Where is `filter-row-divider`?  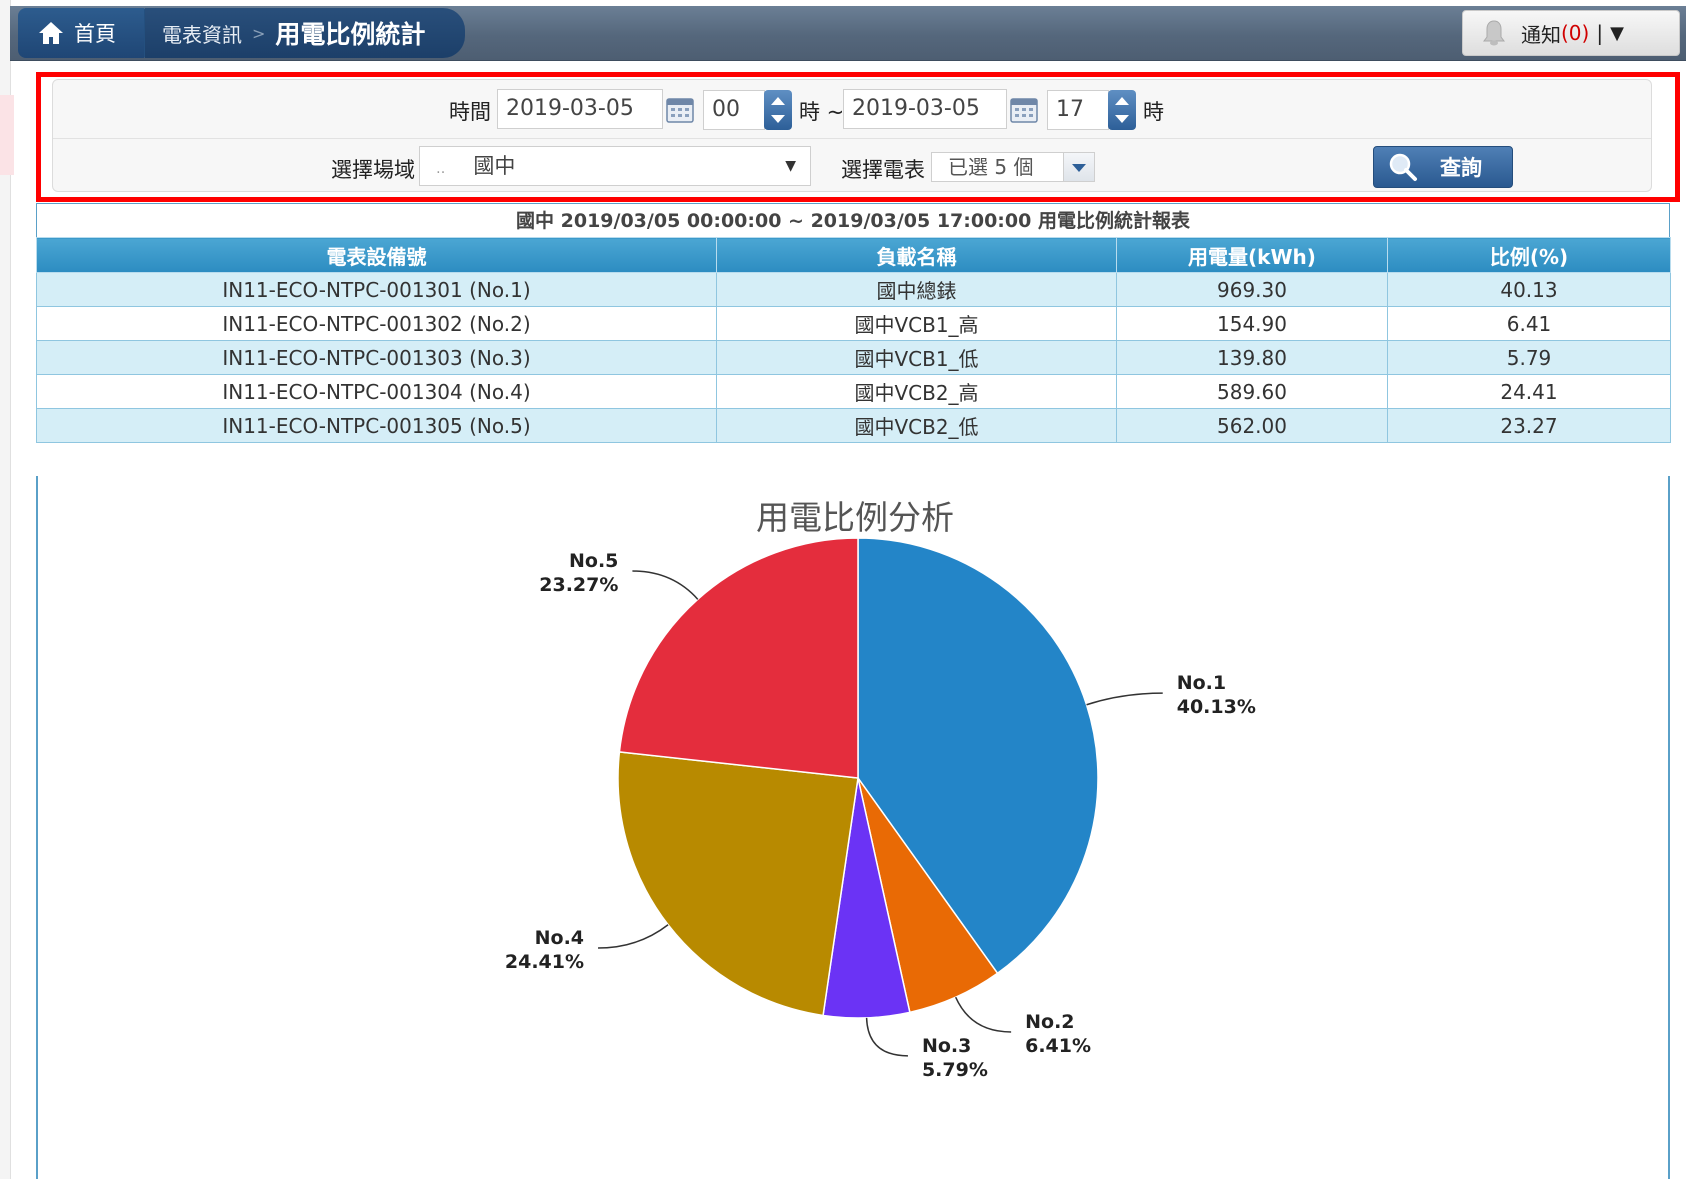 filter-row-divider is located at coordinates (852, 138).